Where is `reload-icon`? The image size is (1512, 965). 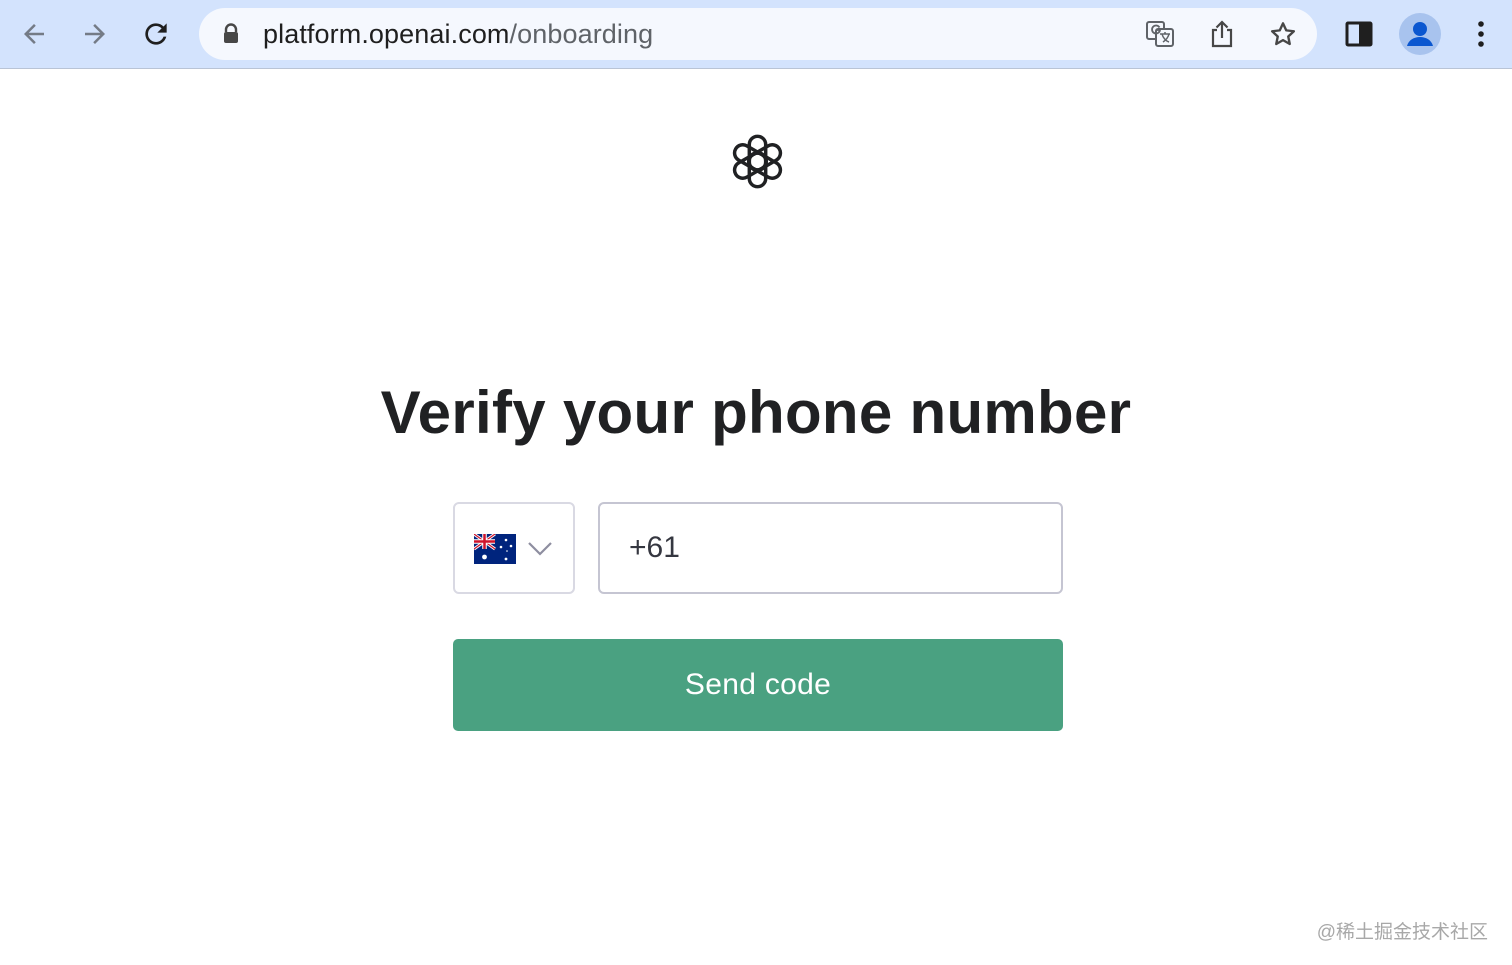 reload-icon is located at coordinates (156, 34).